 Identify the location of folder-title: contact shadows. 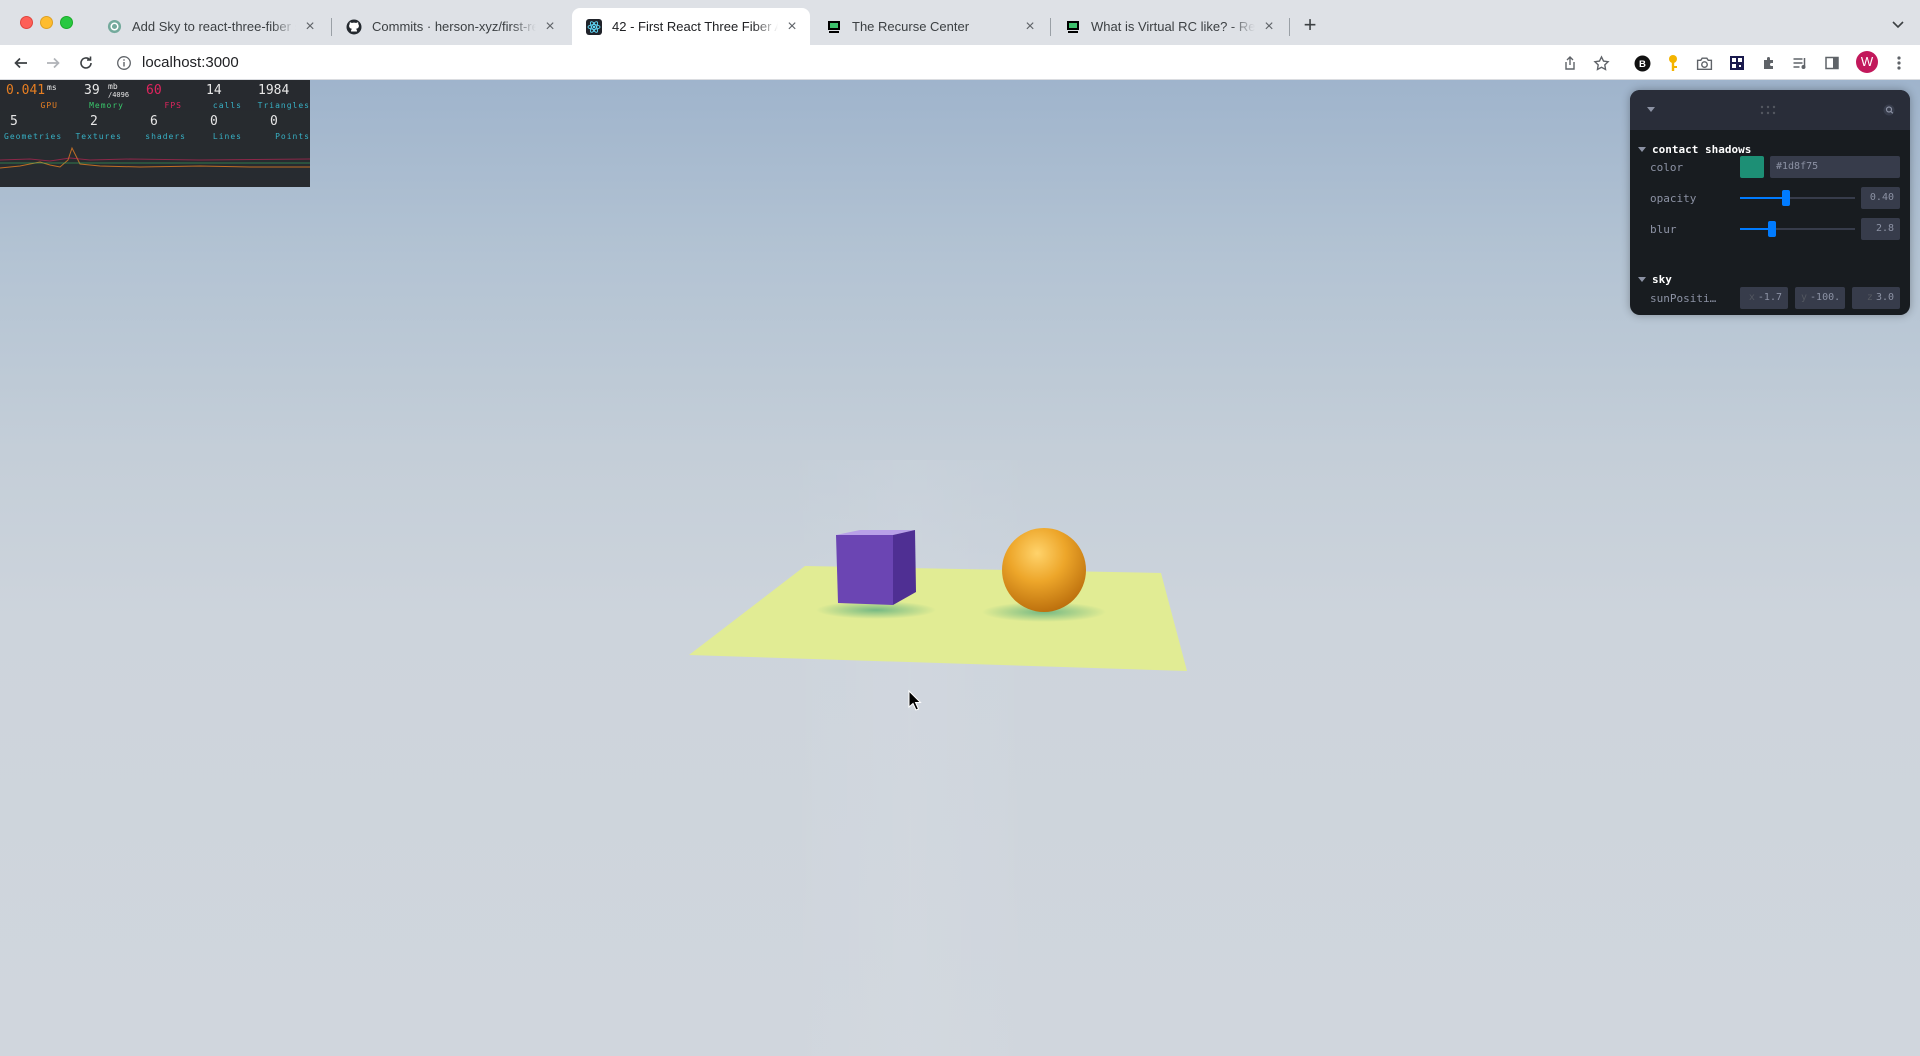
(1702, 149).